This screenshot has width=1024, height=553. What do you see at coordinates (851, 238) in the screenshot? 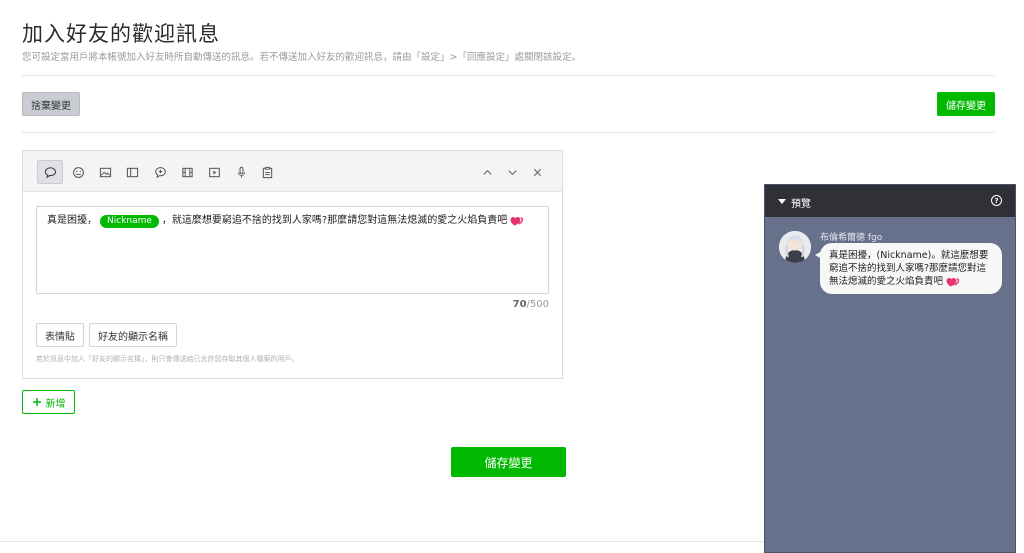
I see `sender-name: 布倫希爾德 fgo` at bounding box center [851, 238].